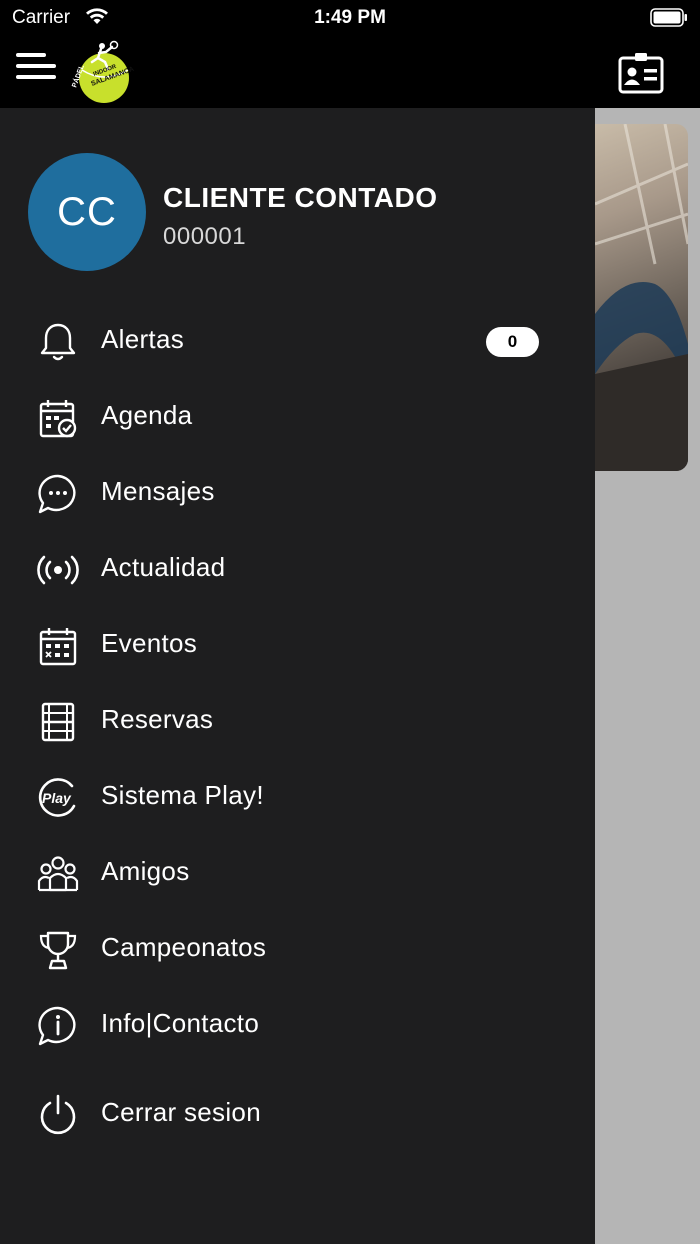  I want to click on menu-item-label: Amigos, so click(145, 871).